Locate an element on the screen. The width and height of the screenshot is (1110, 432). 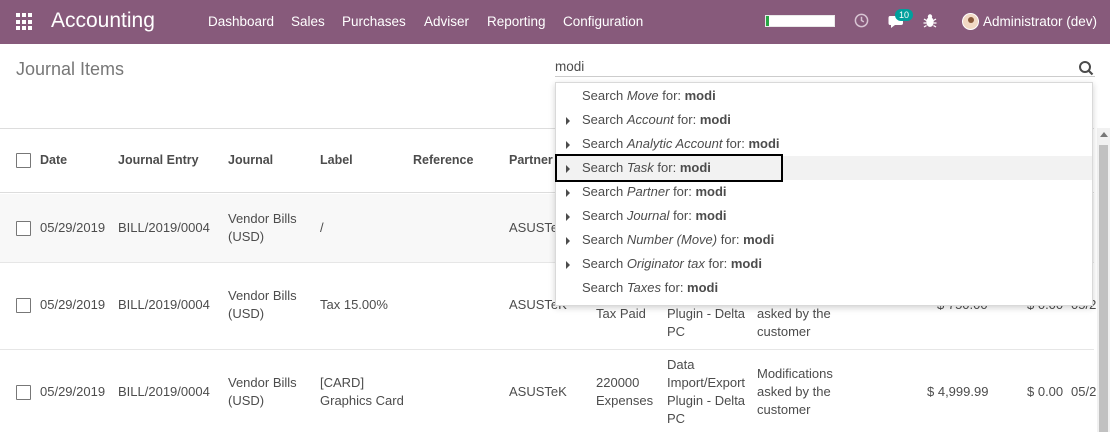
autocomplete-item: Search Partner for: modi is located at coordinates (824, 192).